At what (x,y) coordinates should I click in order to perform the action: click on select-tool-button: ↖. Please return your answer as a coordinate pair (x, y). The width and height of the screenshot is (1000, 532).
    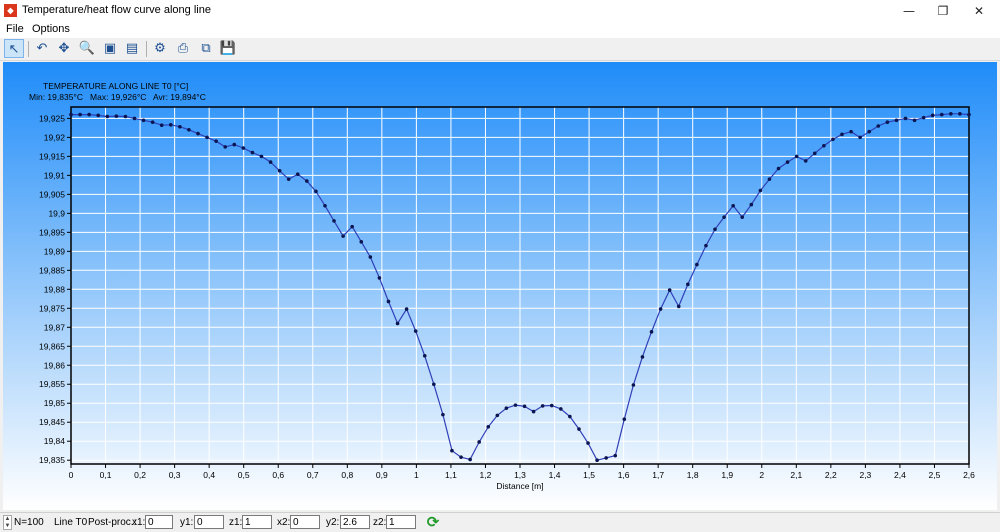
    Looking at the image, I should click on (14, 48).